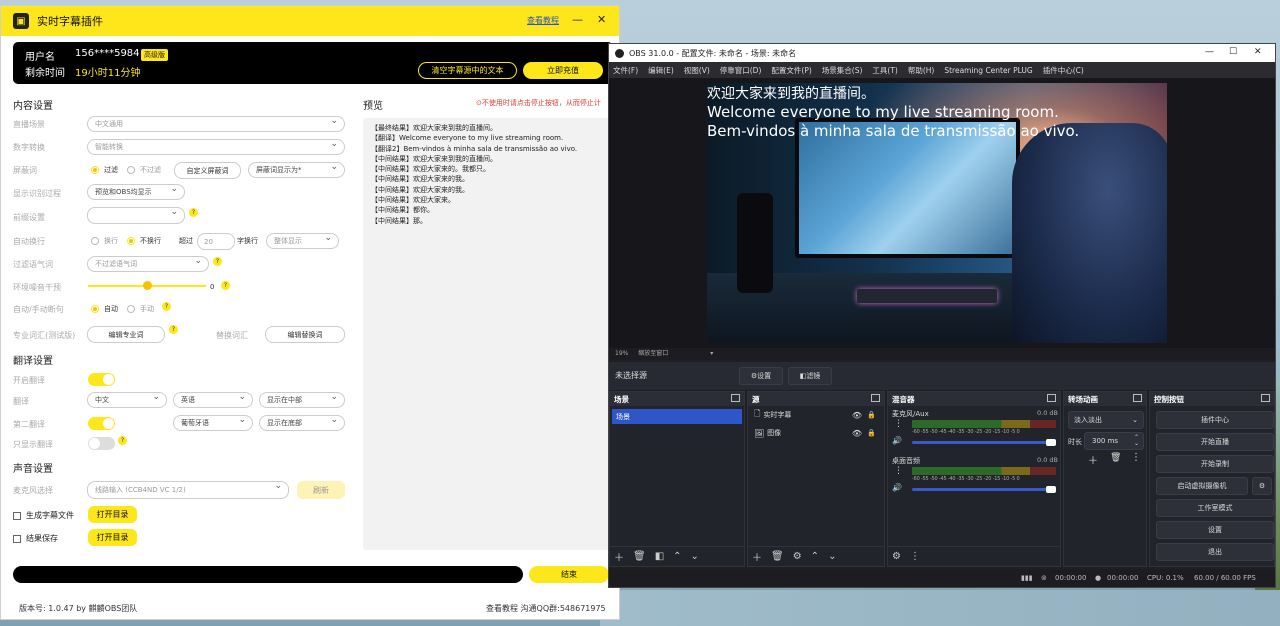 The height and width of the screenshot is (626, 1280). What do you see at coordinates (43, 515) in the screenshot?
I see `gen-subtitle-file-checkbox: 生成字幕文件` at bounding box center [43, 515].